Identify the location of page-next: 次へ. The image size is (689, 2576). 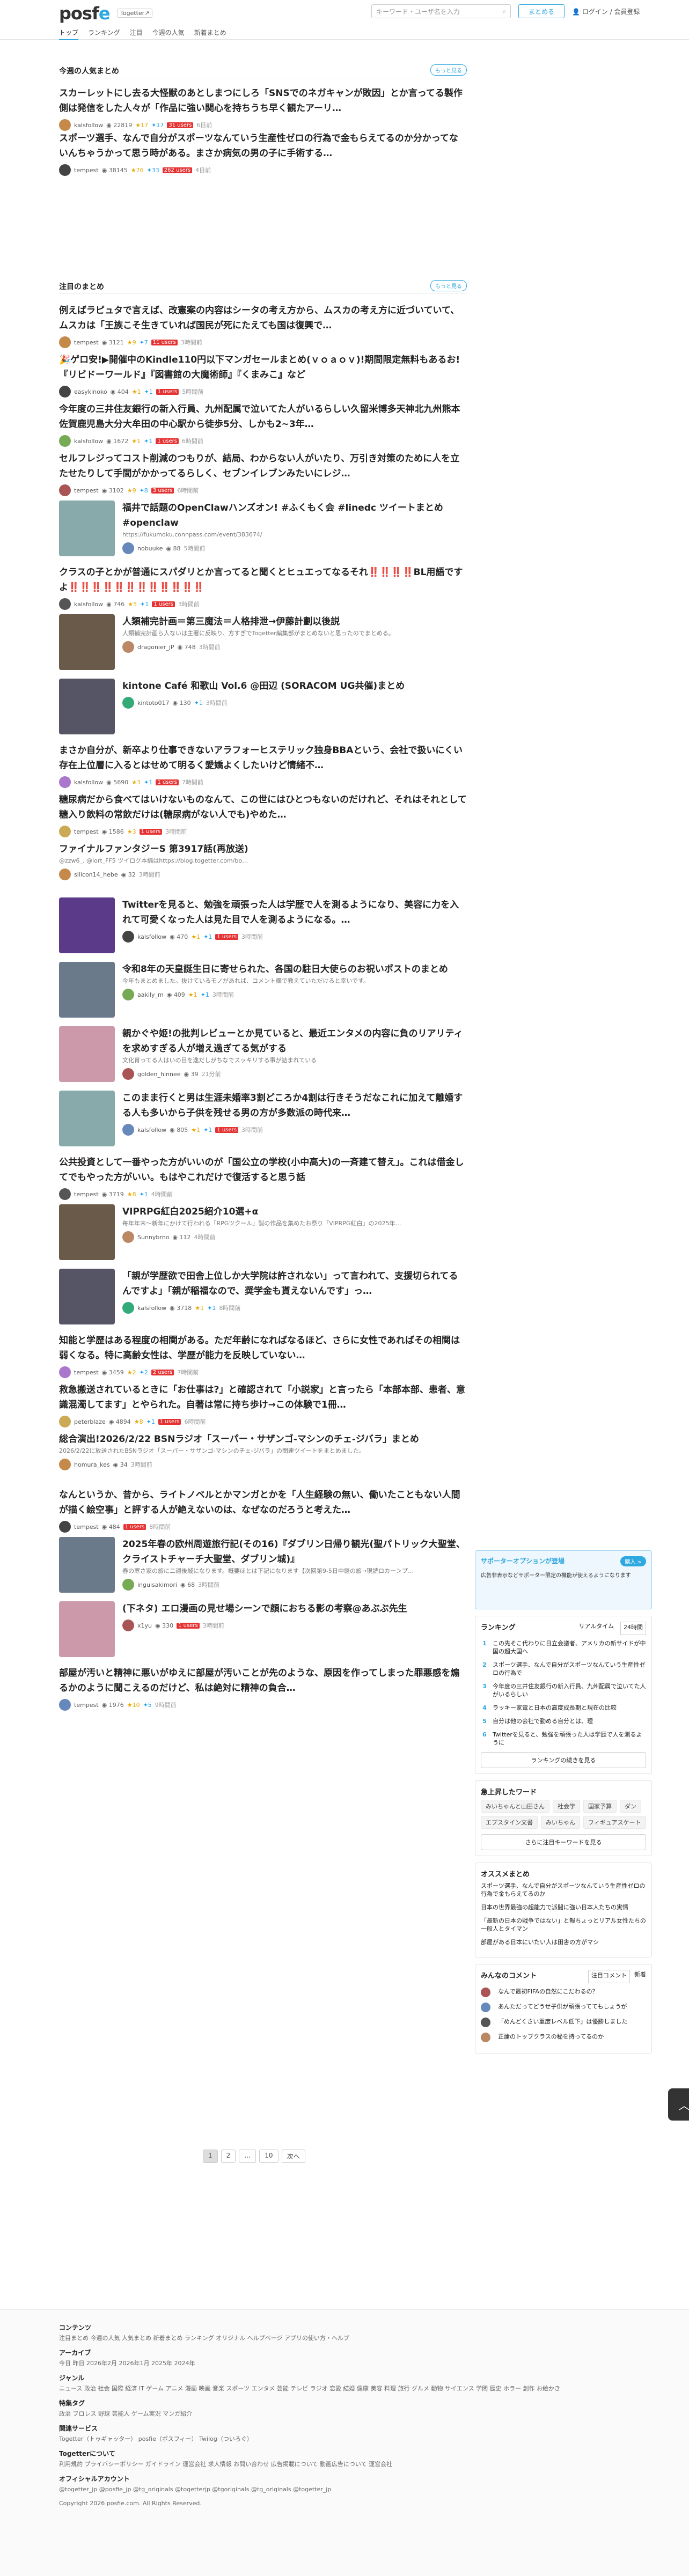
(293, 2156).